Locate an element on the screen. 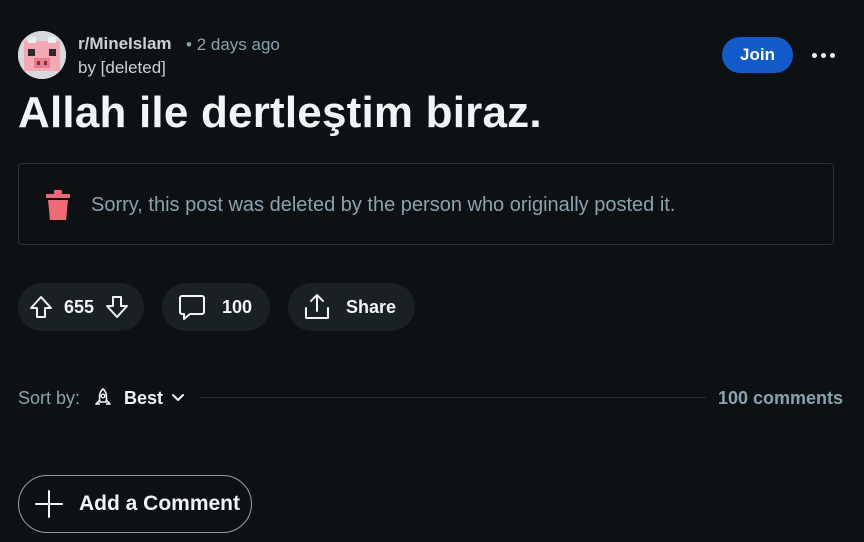 Image resolution: width=864 pixels, height=542 pixels. post-timestamp: 2 days ago is located at coordinates (238, 44).